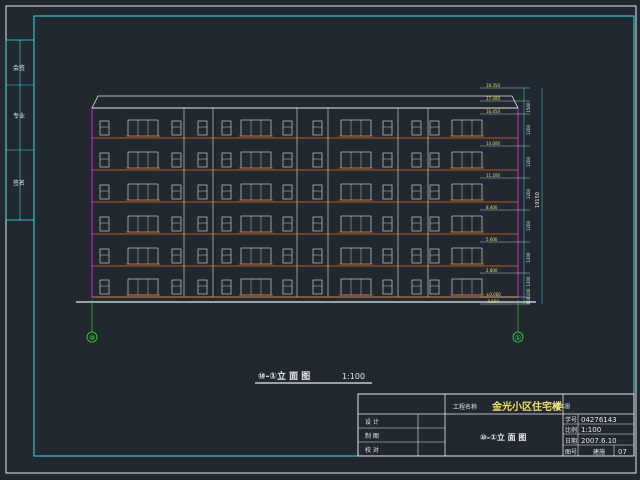  What do you see at coordinates (571, 430) in the screenshot?
I see `scale-label: 比例` at bounding box center [571, 430].